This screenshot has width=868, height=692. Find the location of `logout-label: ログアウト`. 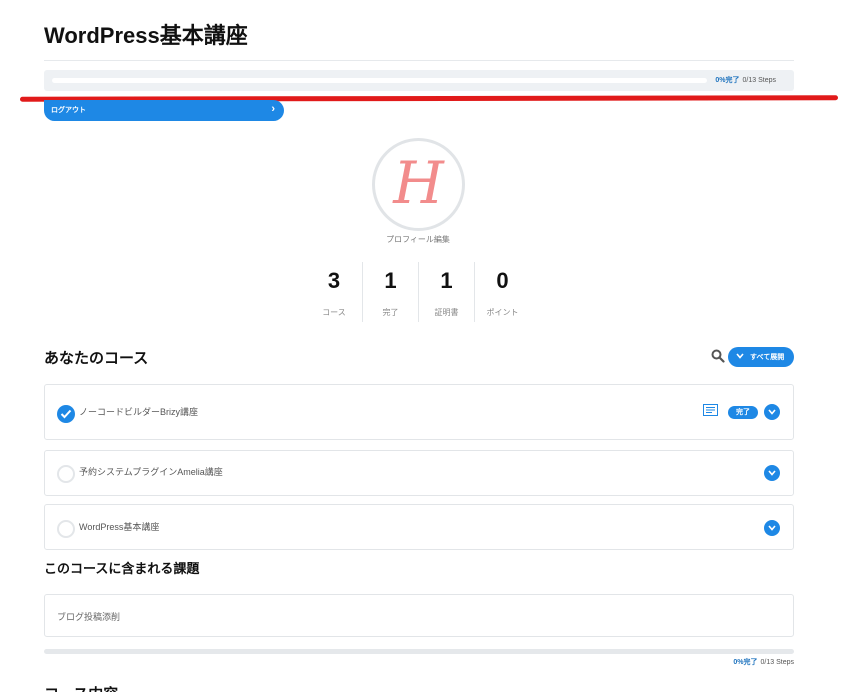

logout-label: ログアウト is located at coordinates (68, 110).